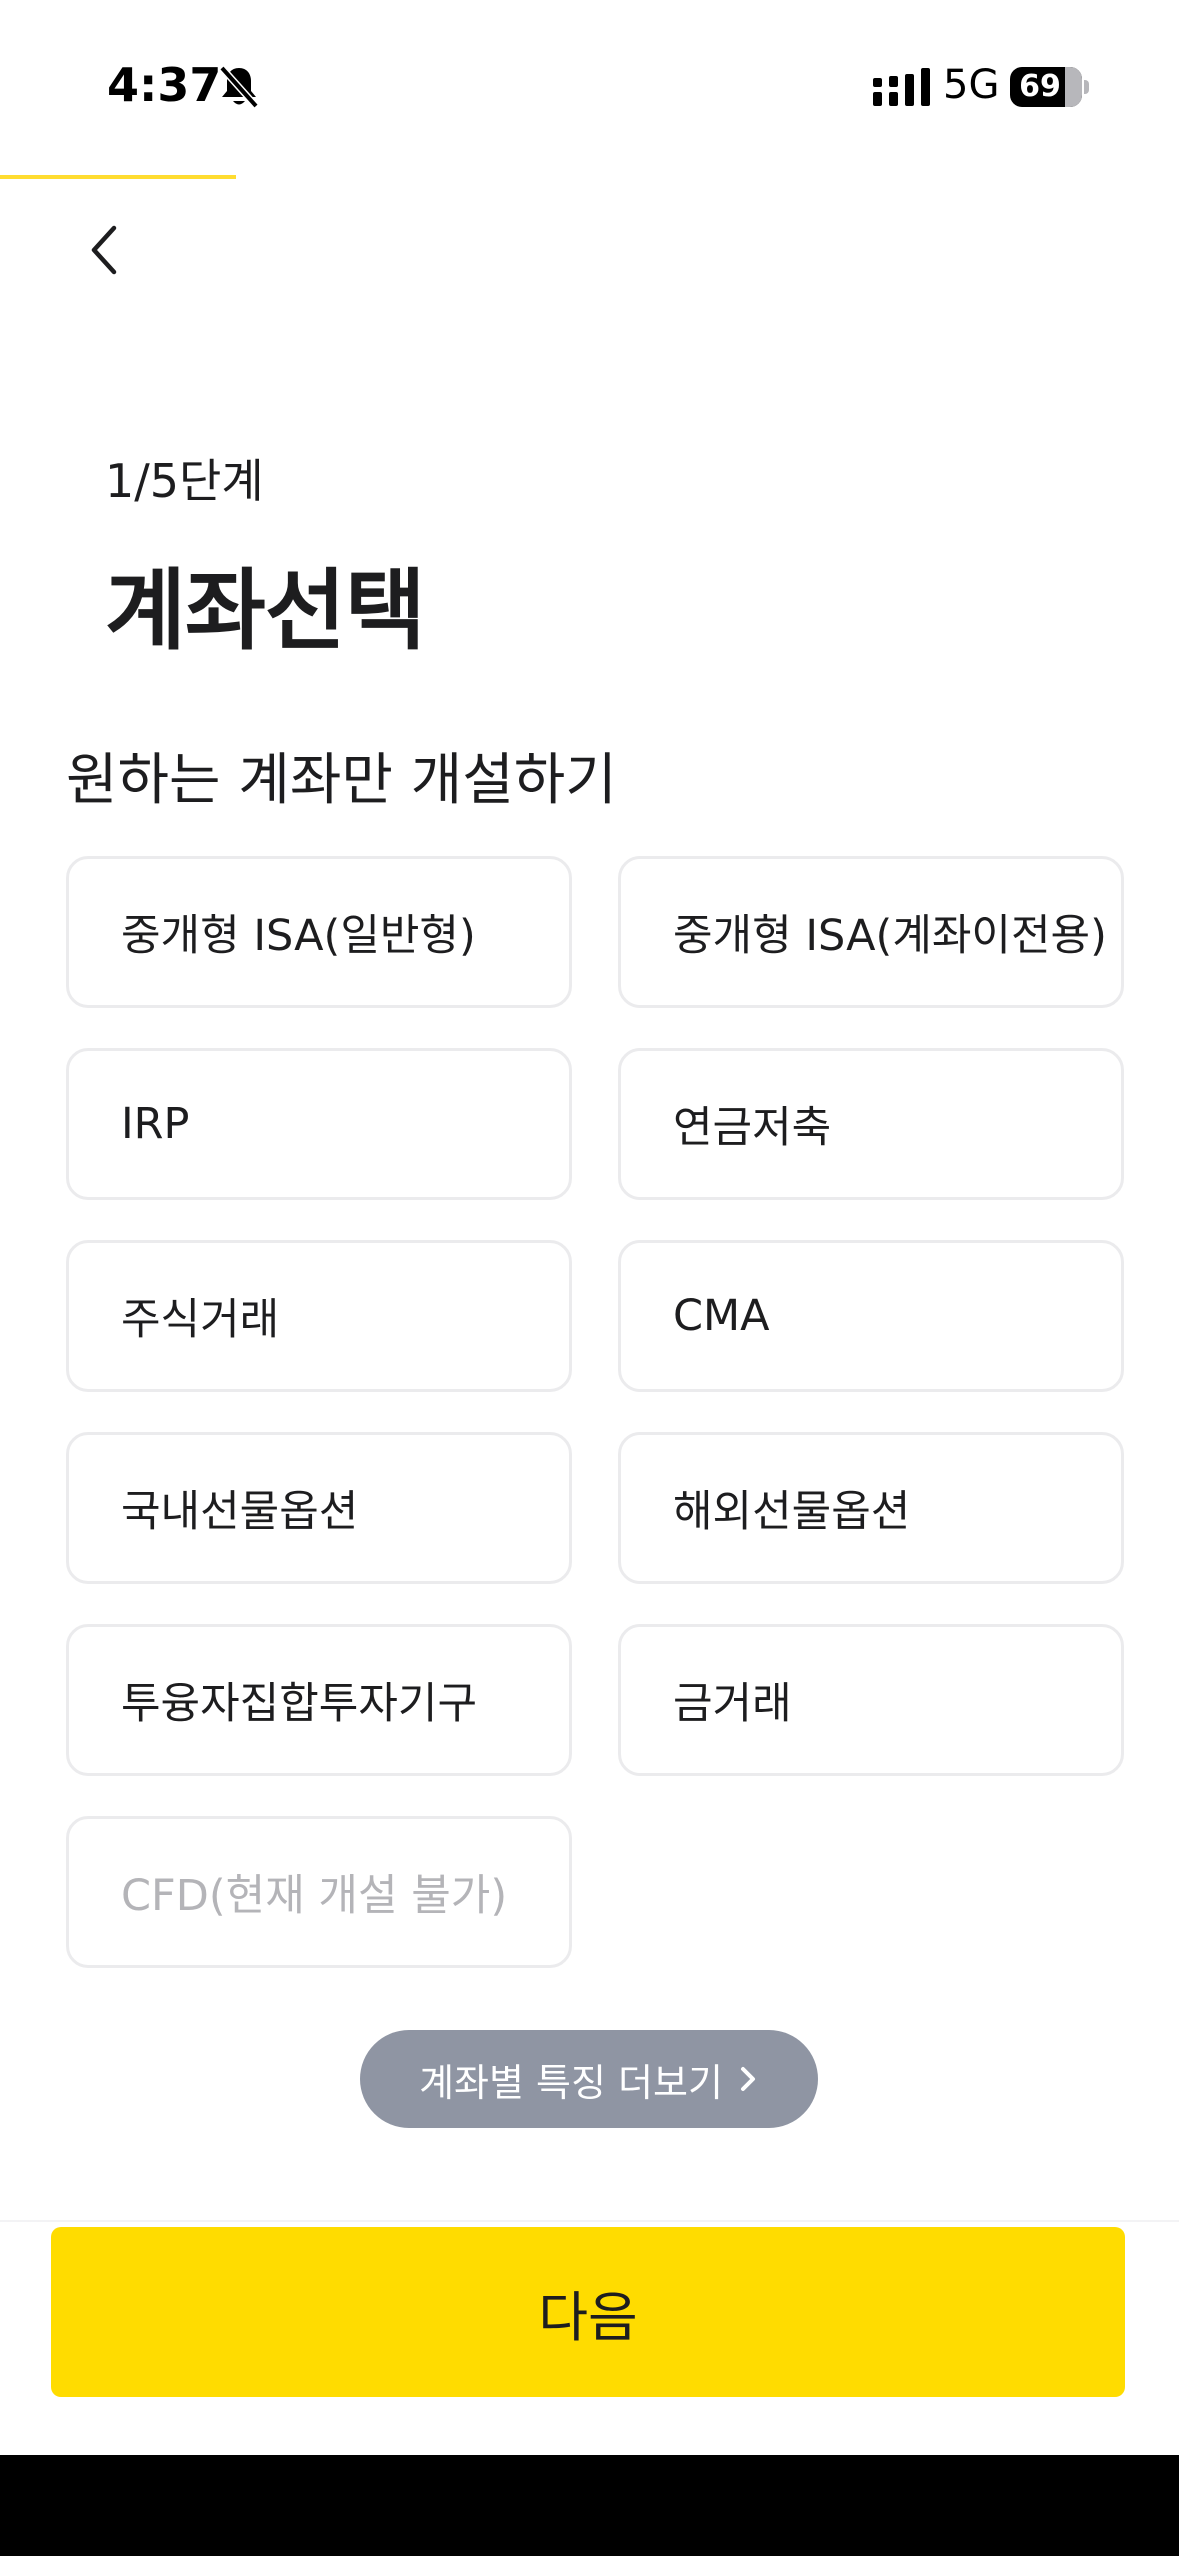 The height and width of the screenshot is (2556, 1179). I want to click on next-button: 다음, so click(588, 2312).